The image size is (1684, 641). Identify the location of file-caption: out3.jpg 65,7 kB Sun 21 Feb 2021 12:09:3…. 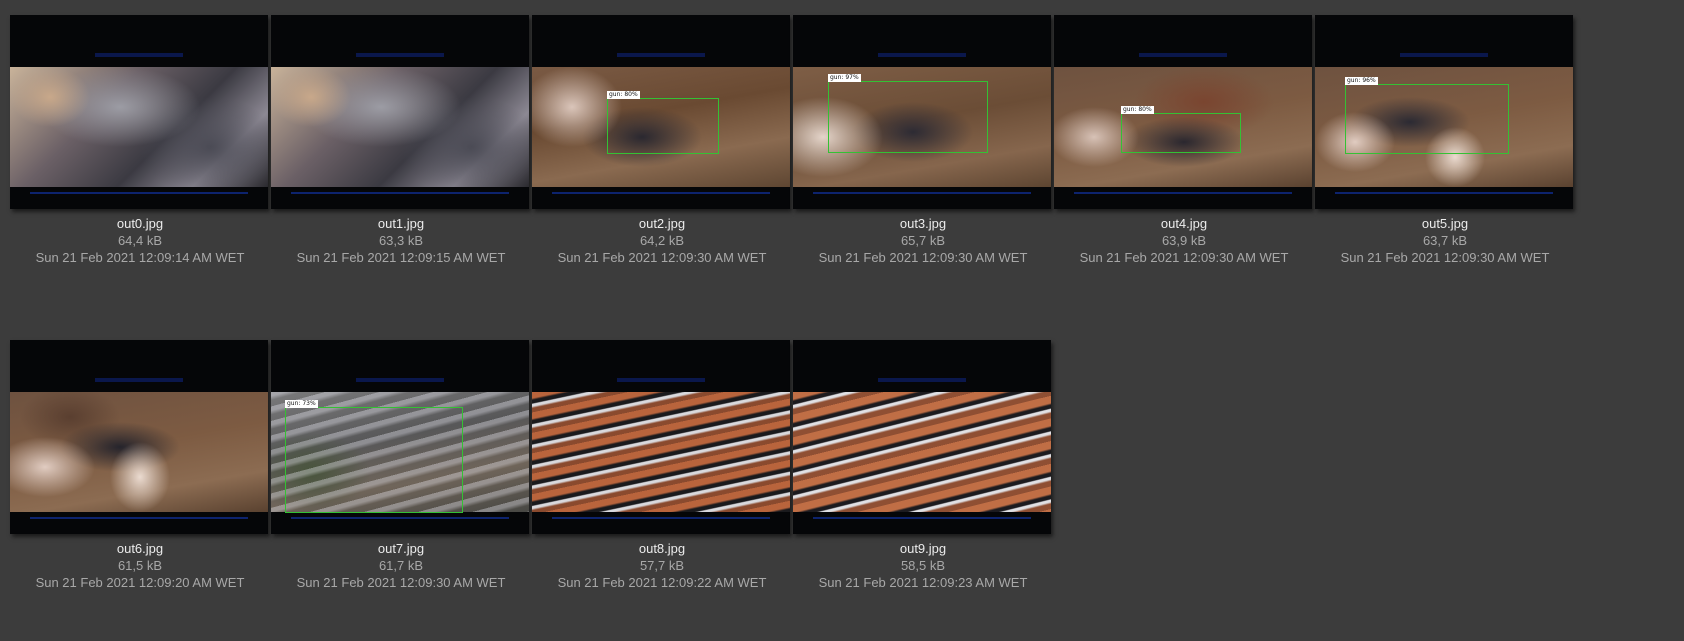
(923, 240).